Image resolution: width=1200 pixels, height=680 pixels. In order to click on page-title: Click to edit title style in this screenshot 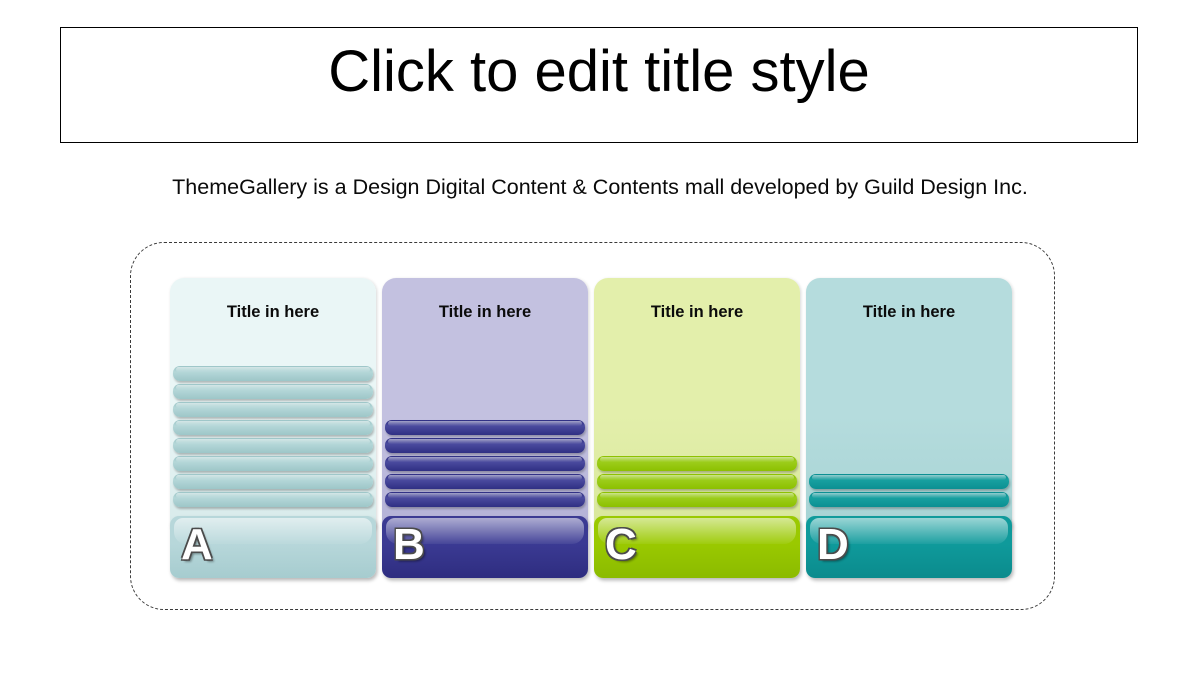, I will do `click(599, 71)`.